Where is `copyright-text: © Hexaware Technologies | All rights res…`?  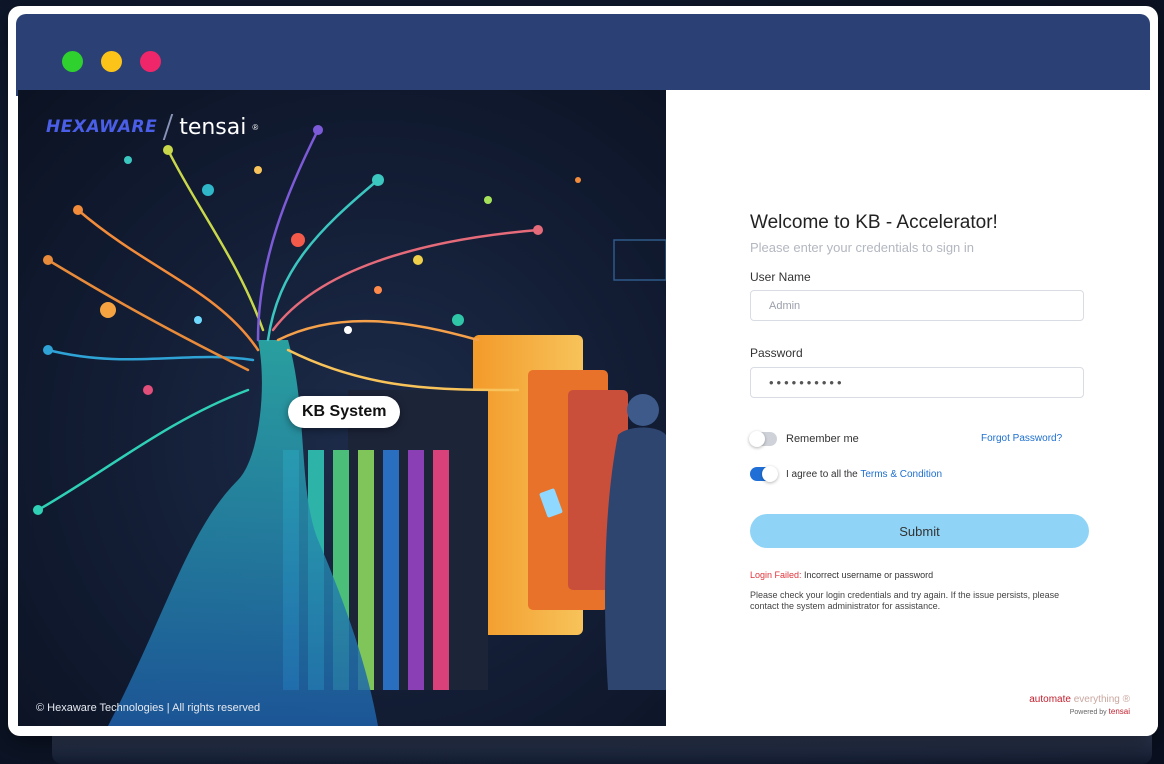
copyright-text: © Hexaware Technologies | All rights res… is located at coordinates (148, 708).